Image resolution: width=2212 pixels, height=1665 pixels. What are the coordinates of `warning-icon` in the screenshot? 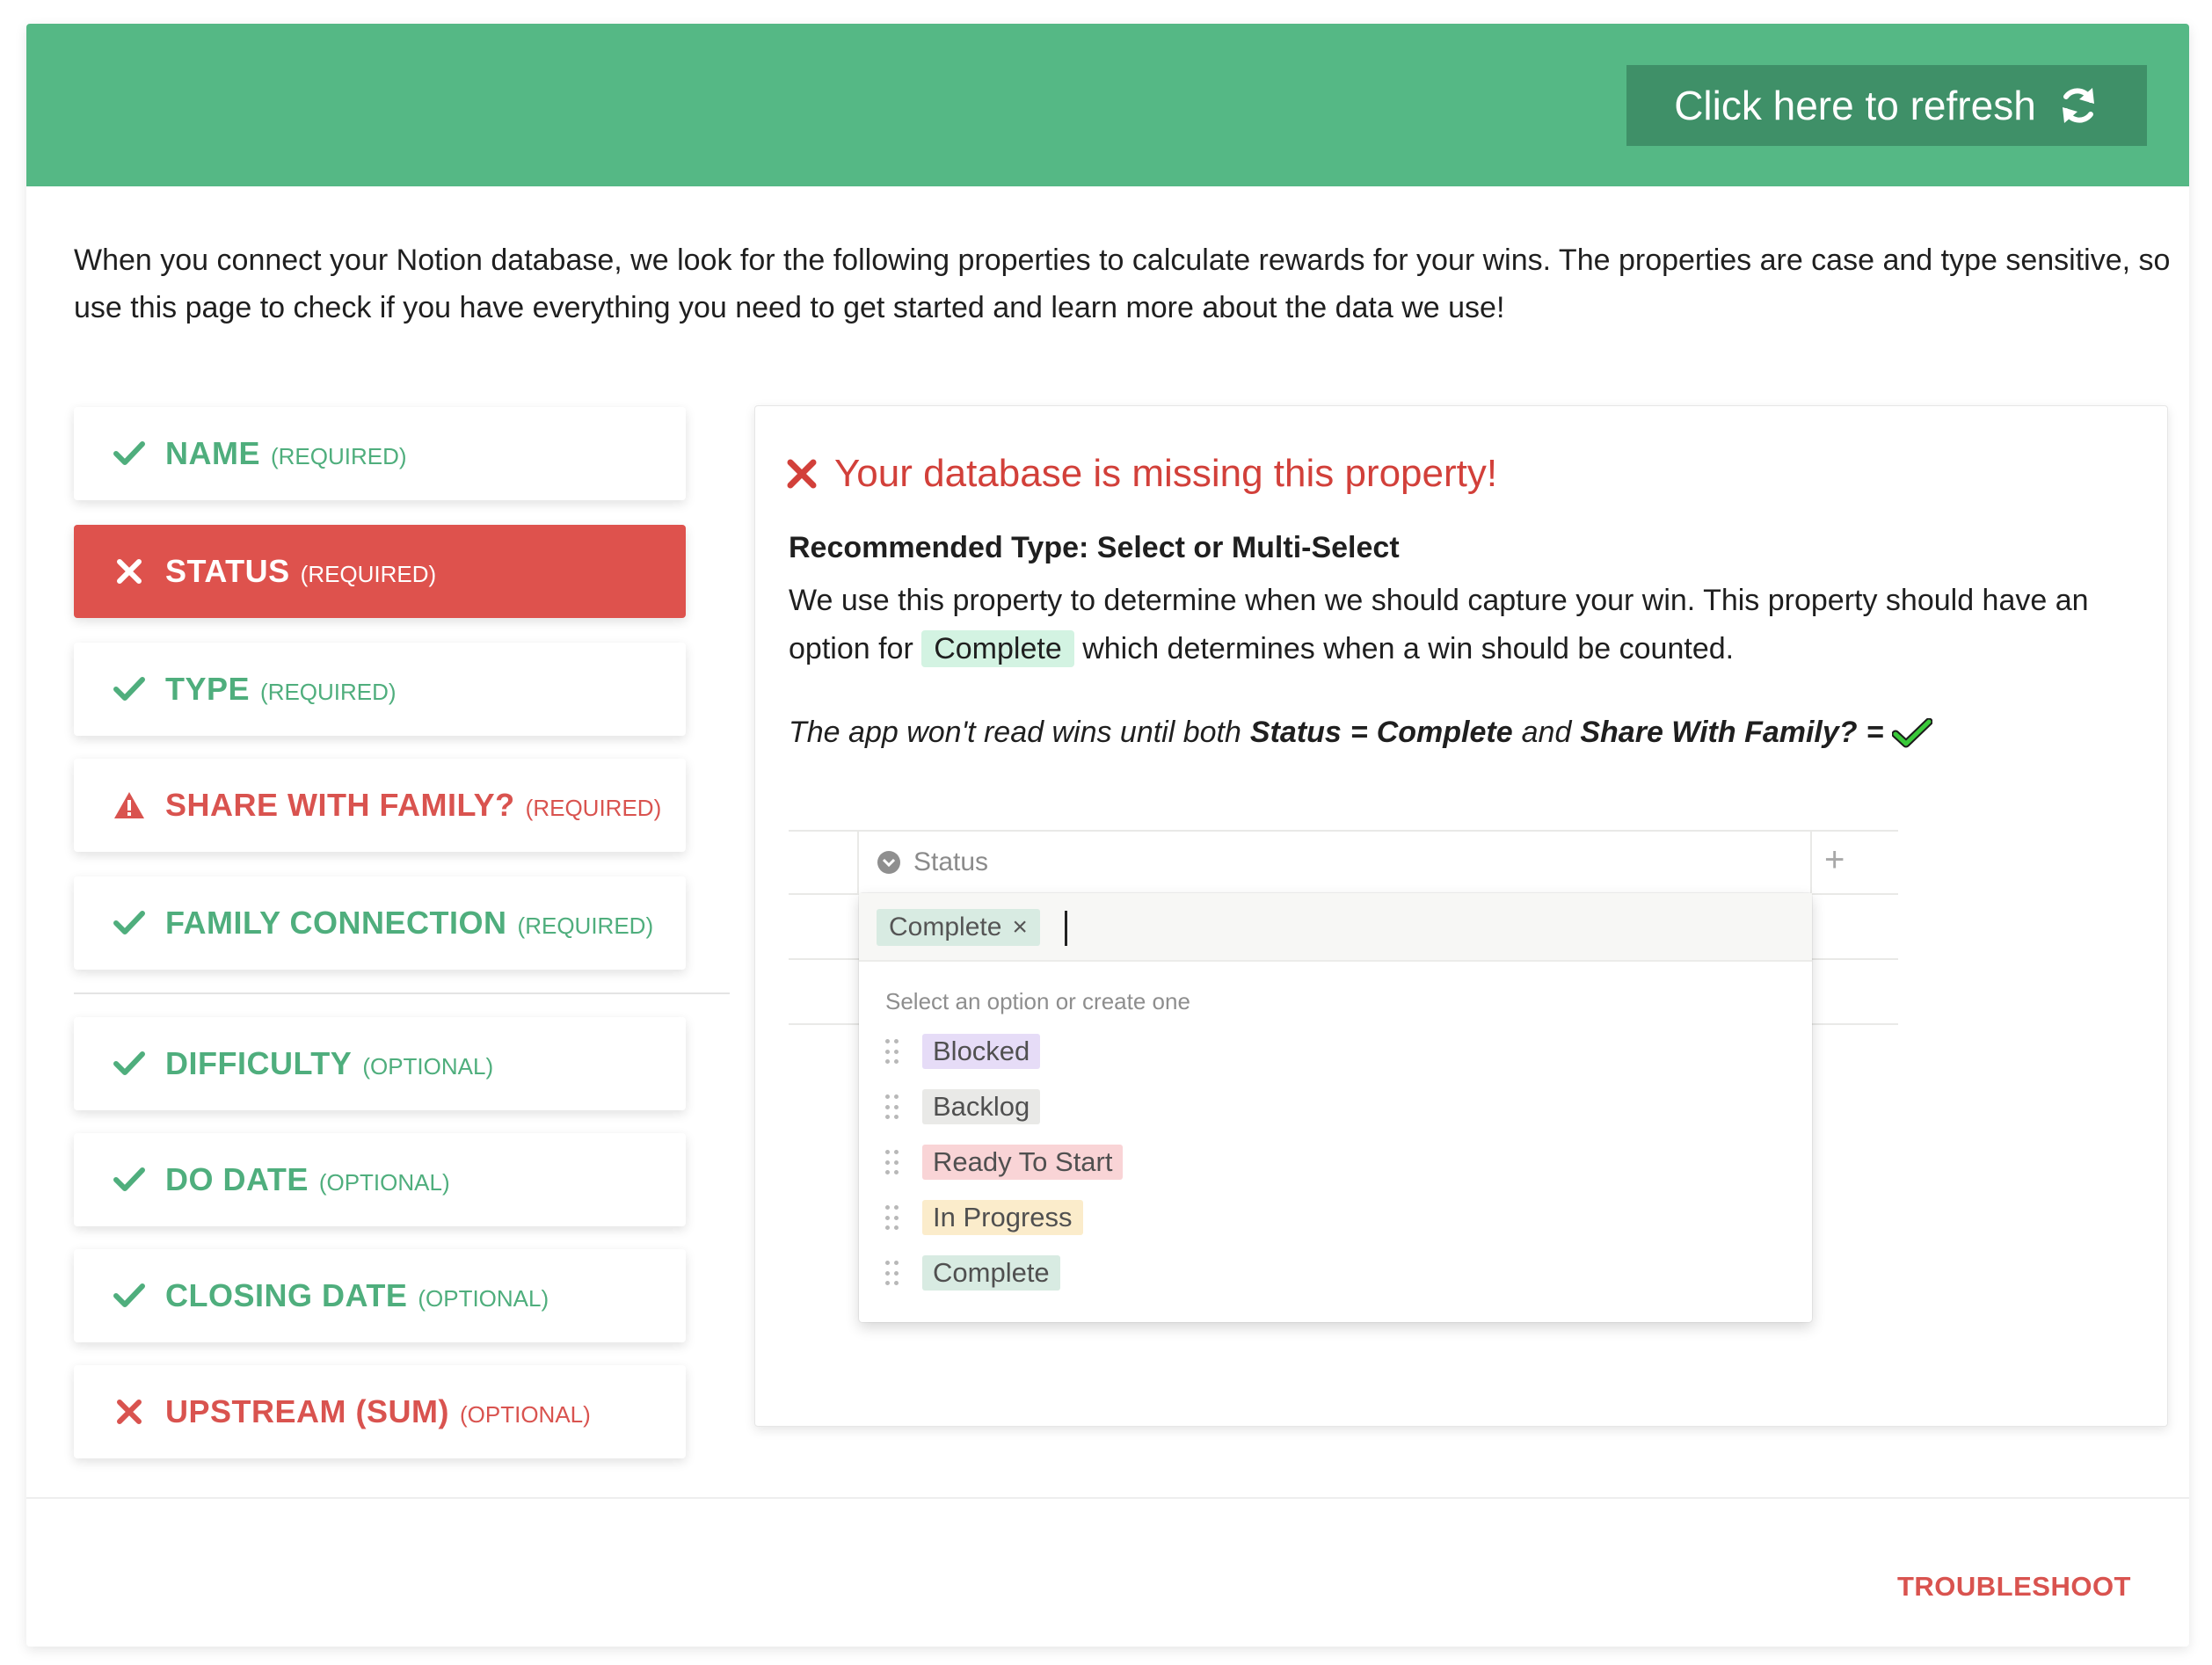 It's located at (129, 805).